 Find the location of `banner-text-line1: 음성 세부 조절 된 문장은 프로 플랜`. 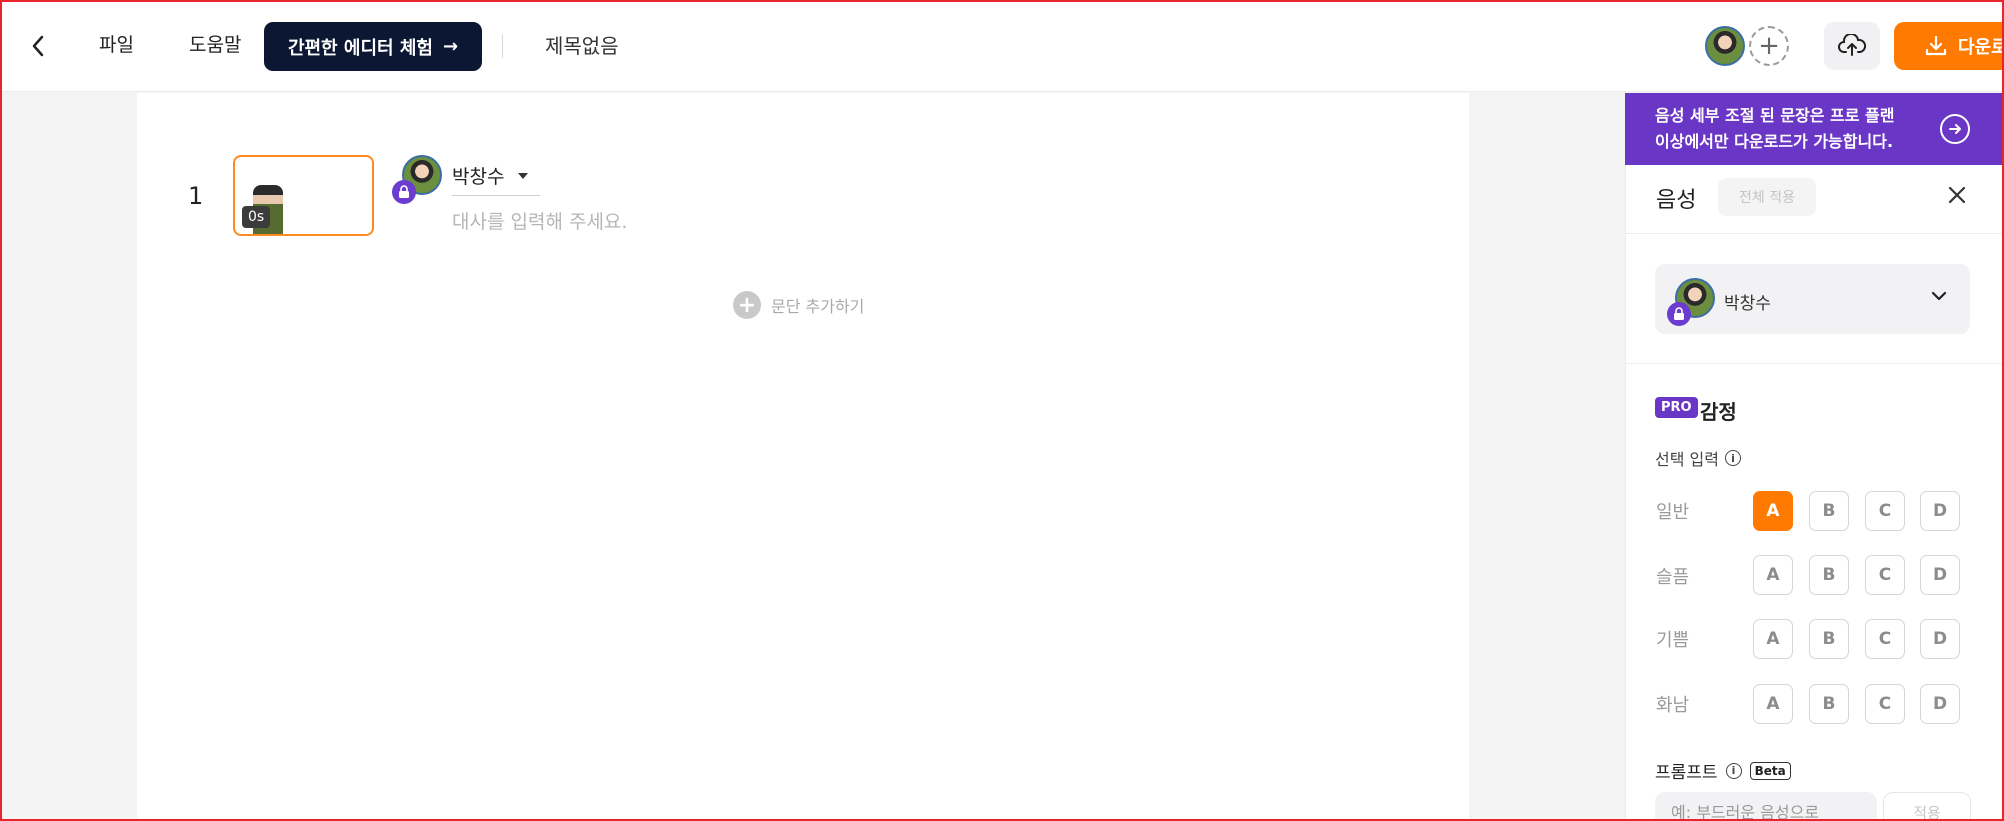

banner-text-line1: 음성 세부 조절 된 문장은 프로 플랜 is located at coordinates (1775, 115).